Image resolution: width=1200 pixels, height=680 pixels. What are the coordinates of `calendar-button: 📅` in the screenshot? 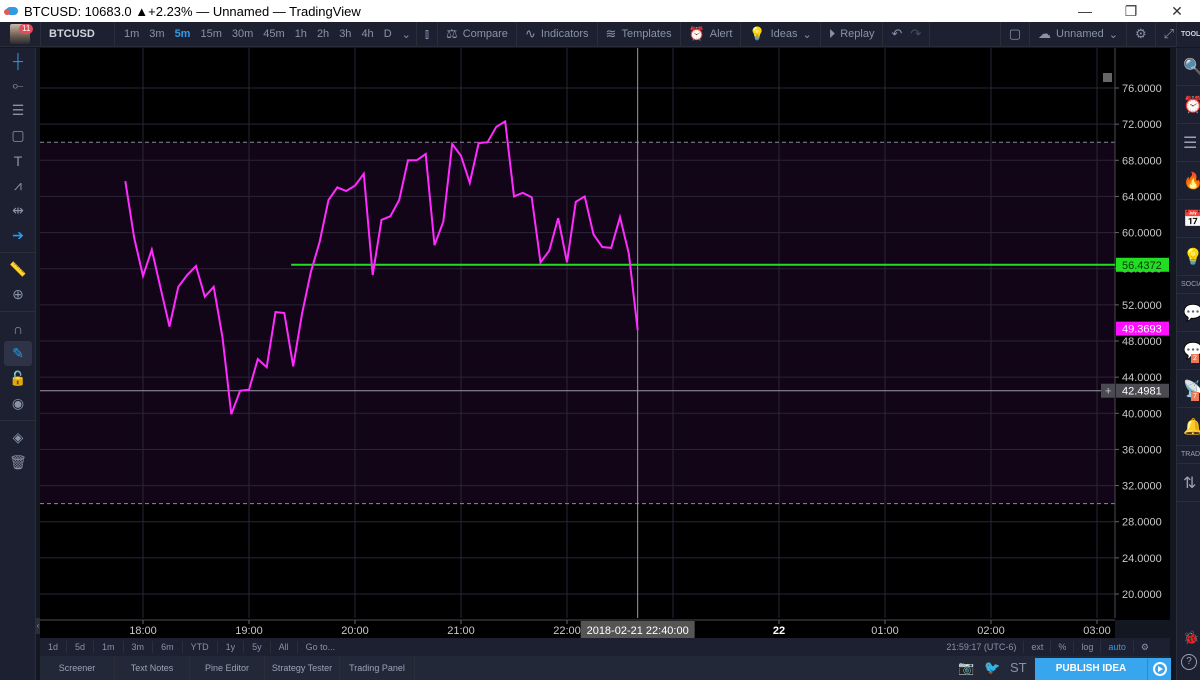 It's located at (1188, 219).